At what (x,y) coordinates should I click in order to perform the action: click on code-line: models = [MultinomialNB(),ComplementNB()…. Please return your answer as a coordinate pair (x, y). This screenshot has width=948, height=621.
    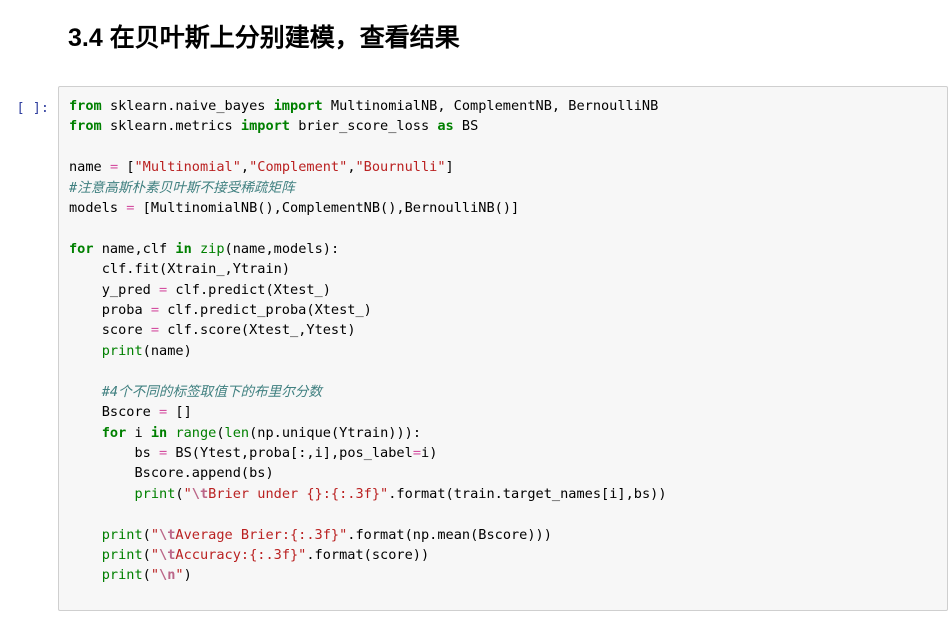
    Looking at the image, I should click on (294, 208).